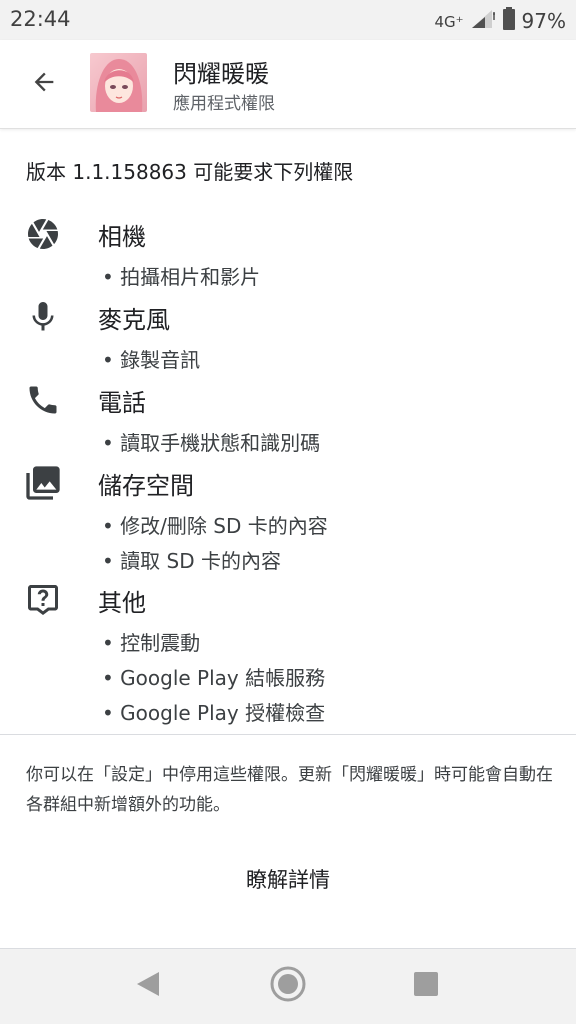 Image resolution: width=576 pixels, height=1024 pixels. What do you see at coordinates (214, 713) in the screenshot?
I see `permission-item: • Google Play 授權檢查` at bounding box center [214, 713].